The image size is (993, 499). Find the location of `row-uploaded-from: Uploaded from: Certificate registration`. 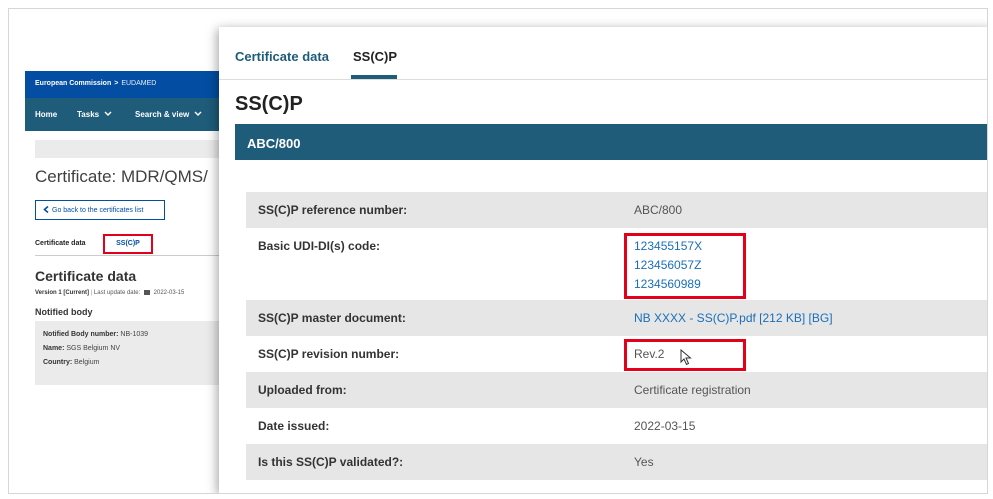

row-uploaded-from: Uploaded from: Certificate registration is located at coordinates (616, 390).